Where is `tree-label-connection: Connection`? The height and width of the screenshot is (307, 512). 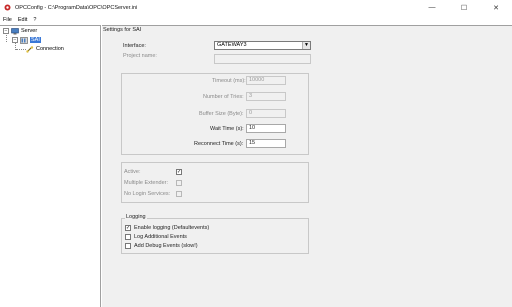
tree-label-connection: Connection is located at coordinates (50, 49).